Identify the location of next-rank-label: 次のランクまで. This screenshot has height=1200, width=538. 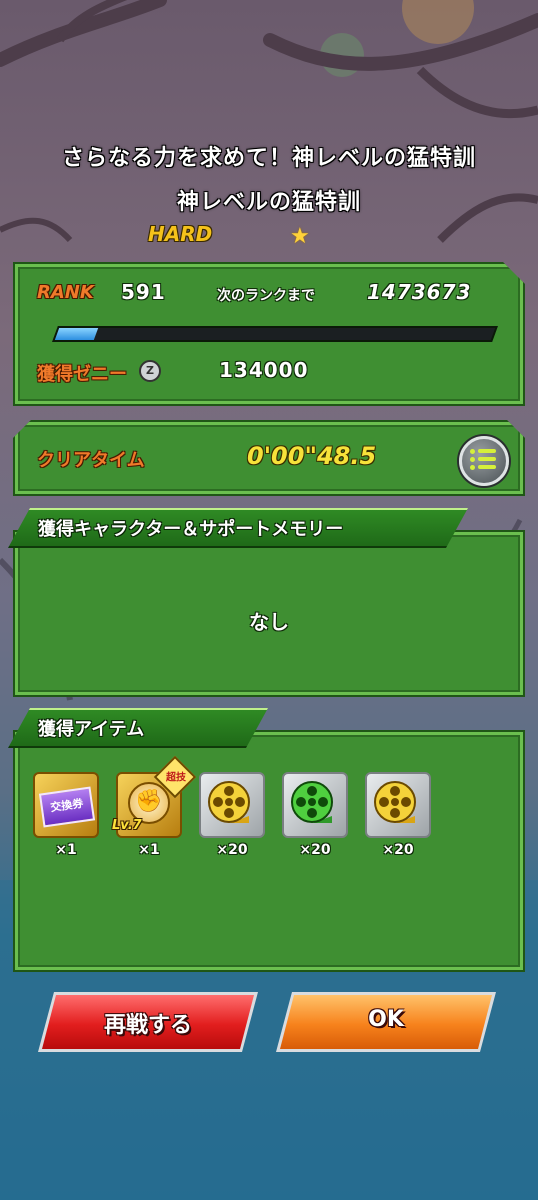
(266, 296).